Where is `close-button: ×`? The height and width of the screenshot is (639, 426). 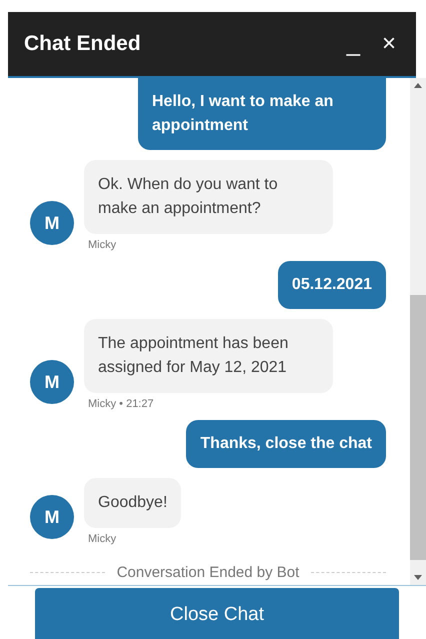
close-button: × is located at coordinates (389, 44).